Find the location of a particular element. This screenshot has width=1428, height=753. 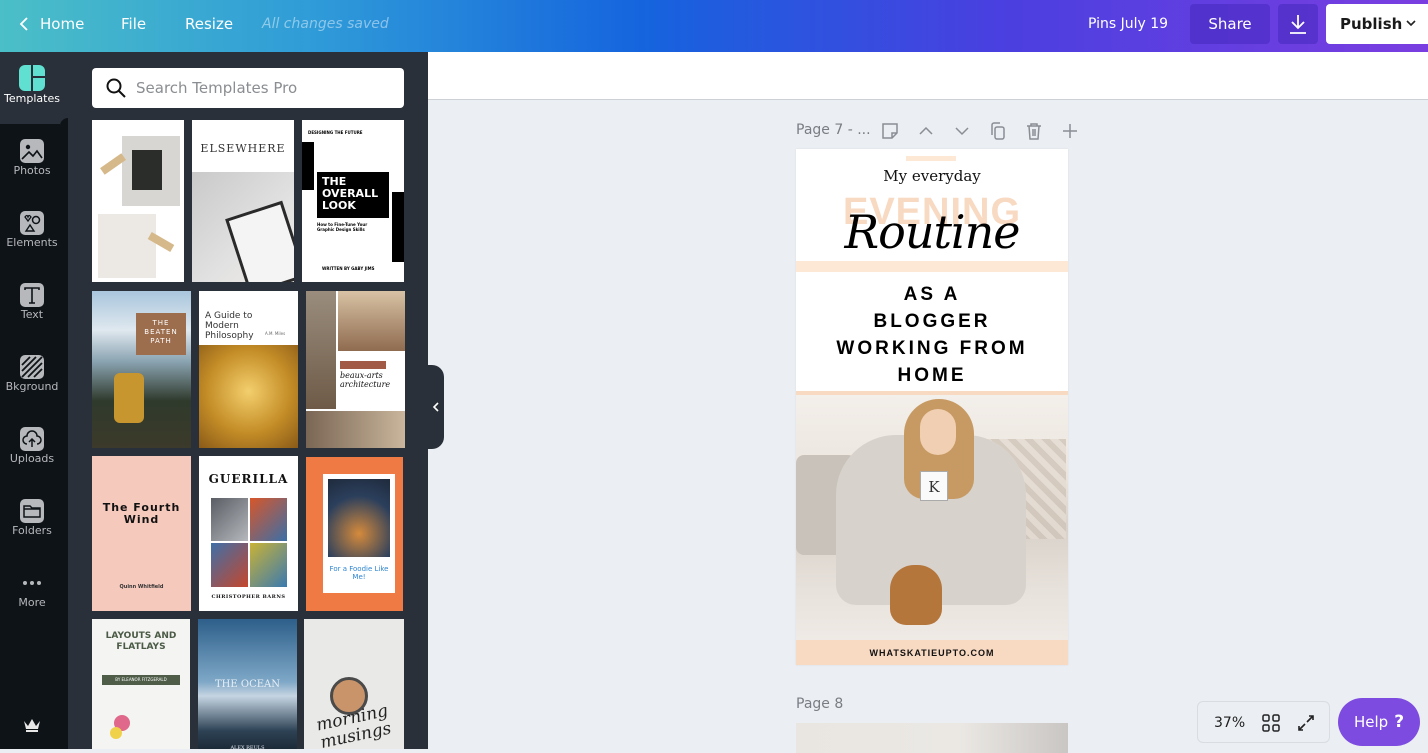

search-box is located at coordinates (248, 88).